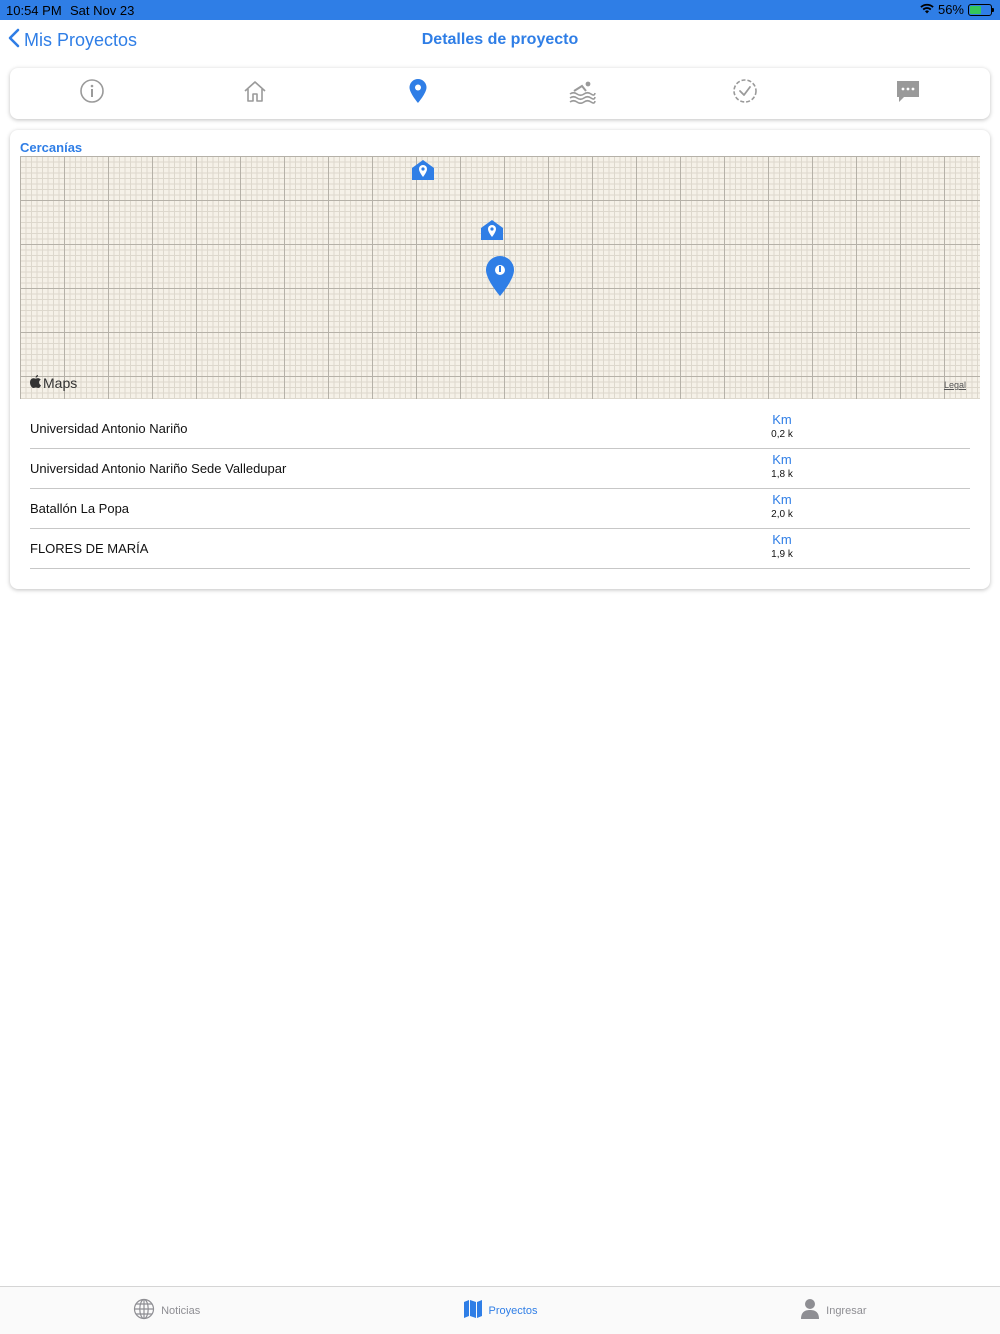 This screenshot has height=1334, width=1000. What do you see at coordinates (35, 383) in the screenshot?
I see `apple-logo-icon` at bounding box center [35, 383].